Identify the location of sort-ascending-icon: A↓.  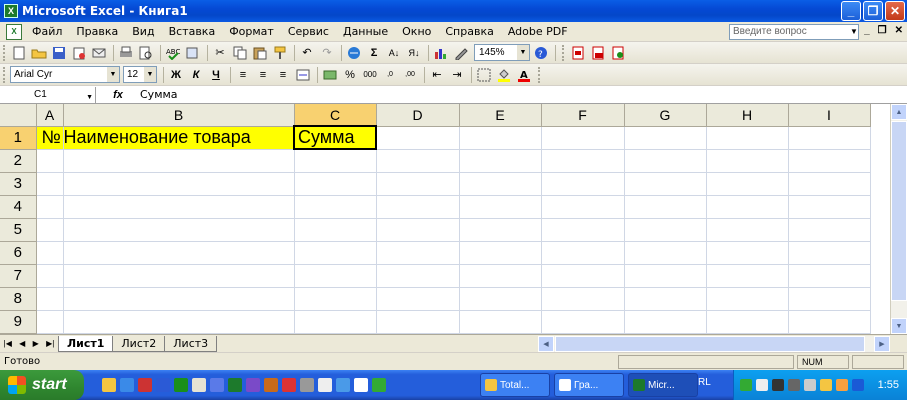
(394, 53).